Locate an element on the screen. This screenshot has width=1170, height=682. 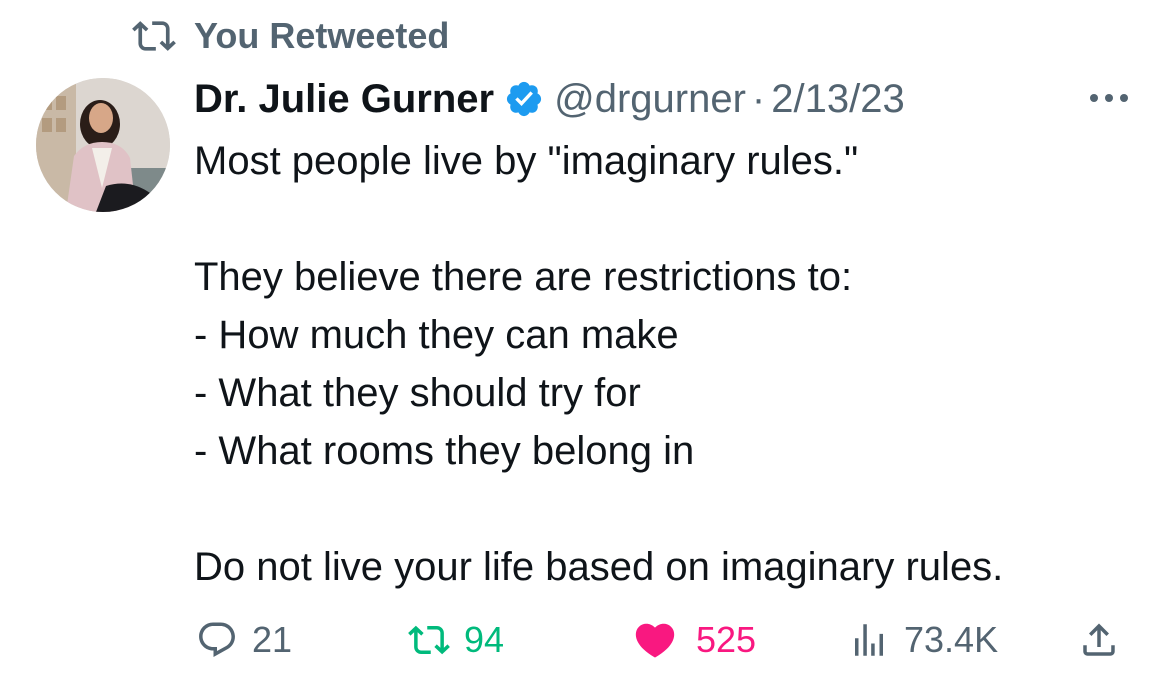
avatar is located at coordinates (103, 145).